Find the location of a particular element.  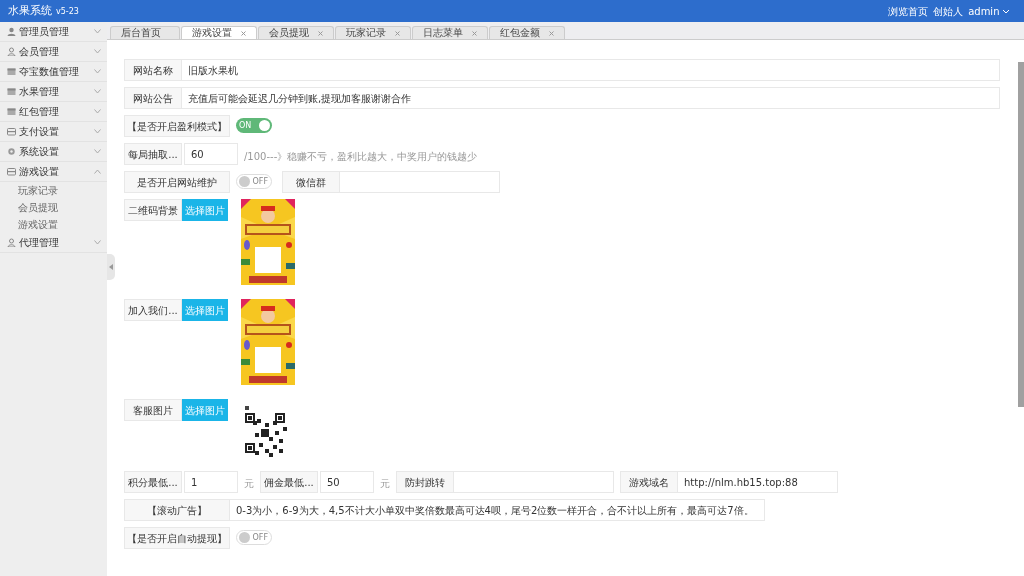

field-label: 【滚动广告】 is located at coordinates (177, 510).